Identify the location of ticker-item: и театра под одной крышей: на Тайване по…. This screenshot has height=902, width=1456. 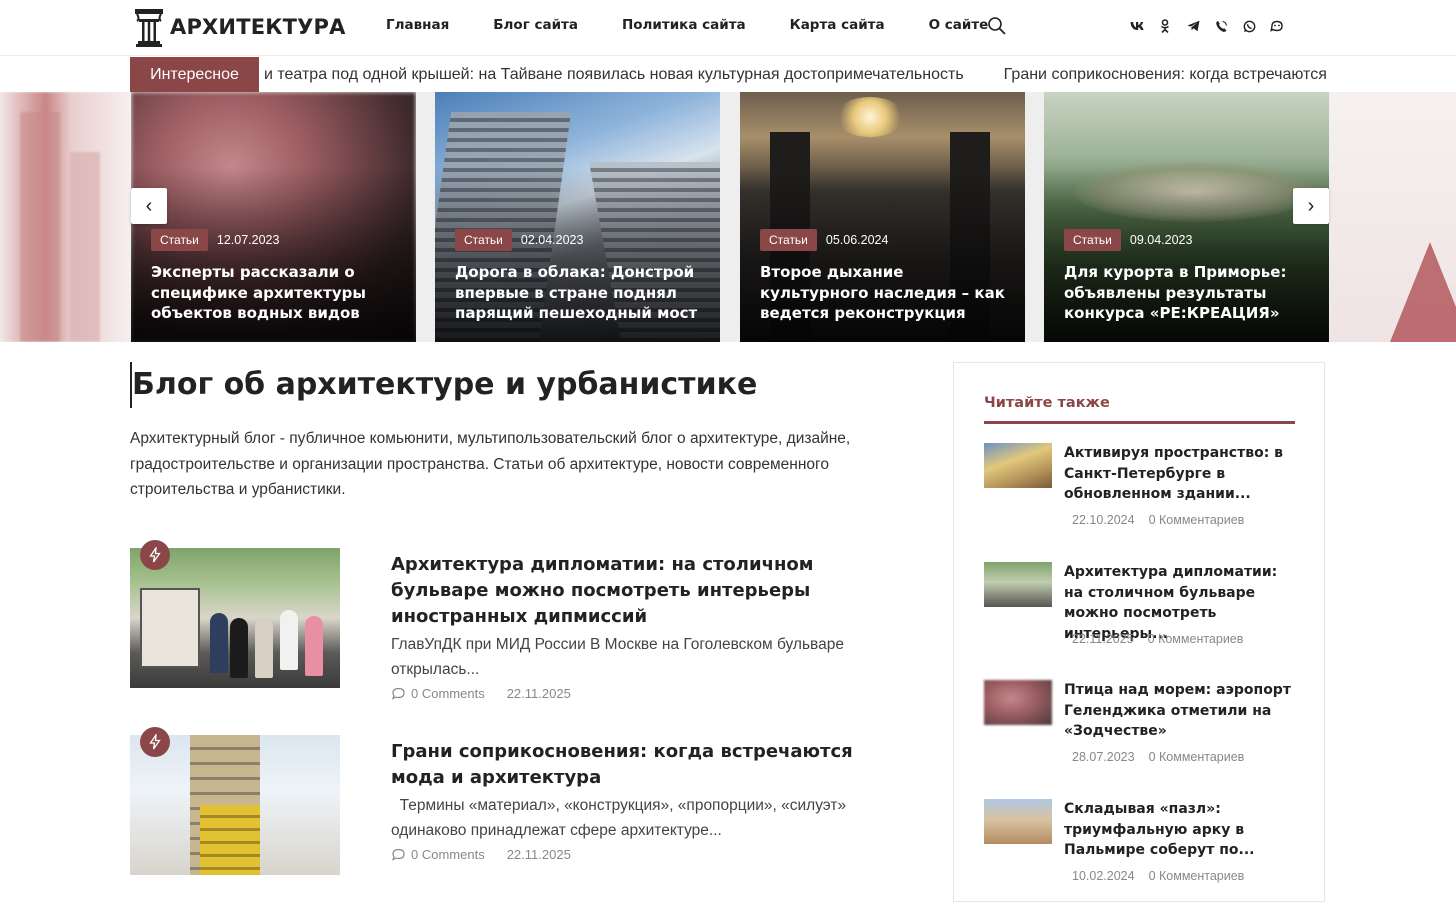
(614, 75).